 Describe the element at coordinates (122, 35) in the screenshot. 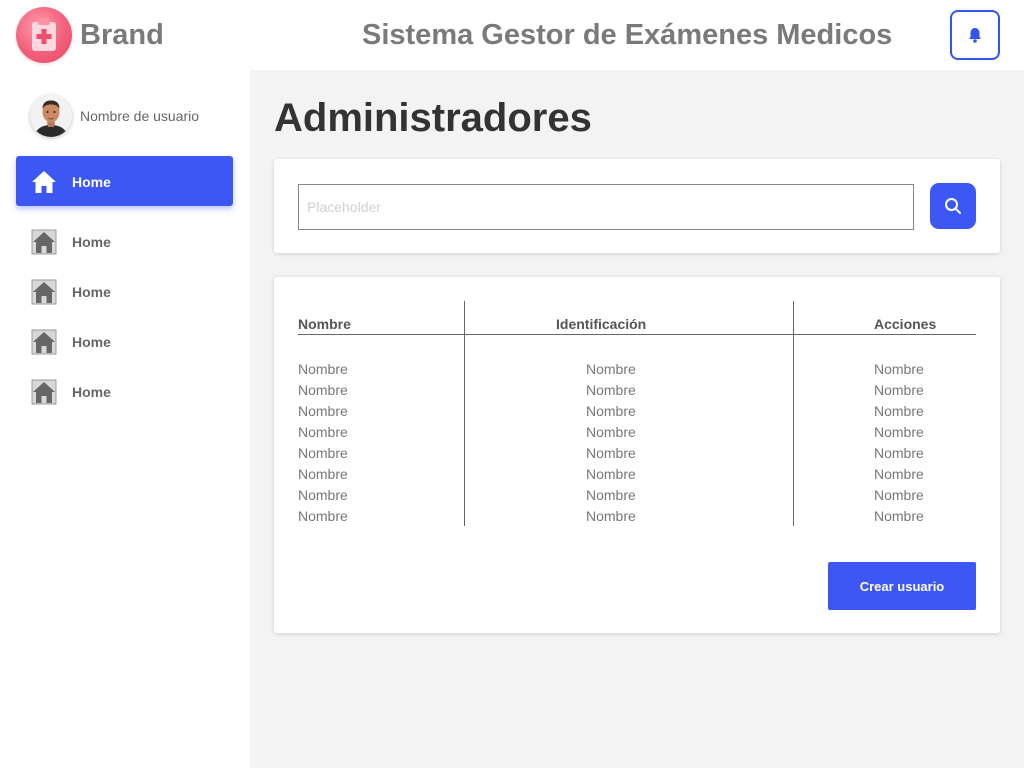

I see `brand-name: Brand` at that location.